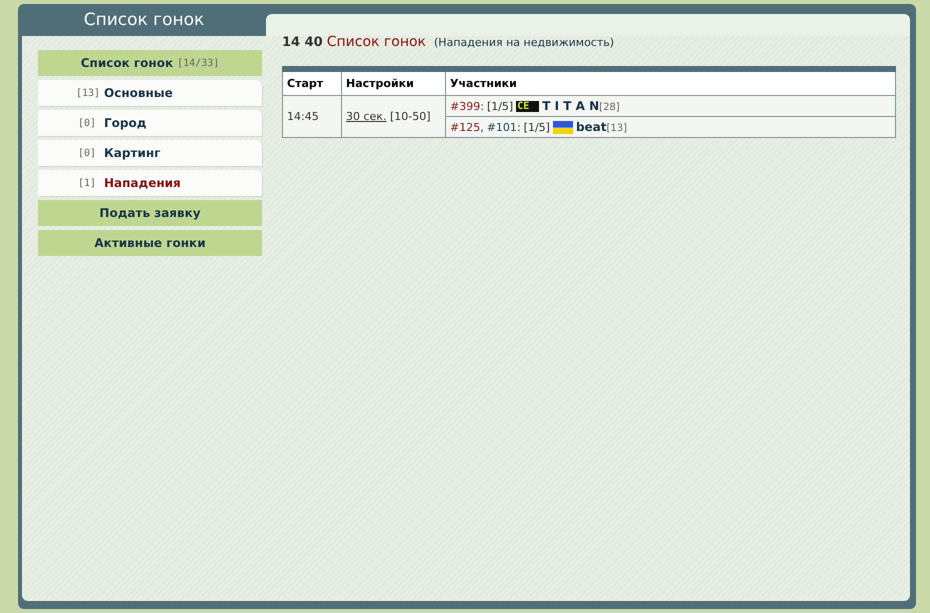 The image size is (930, 613). I want to click on count-label: [14/33], so click(198, 63).